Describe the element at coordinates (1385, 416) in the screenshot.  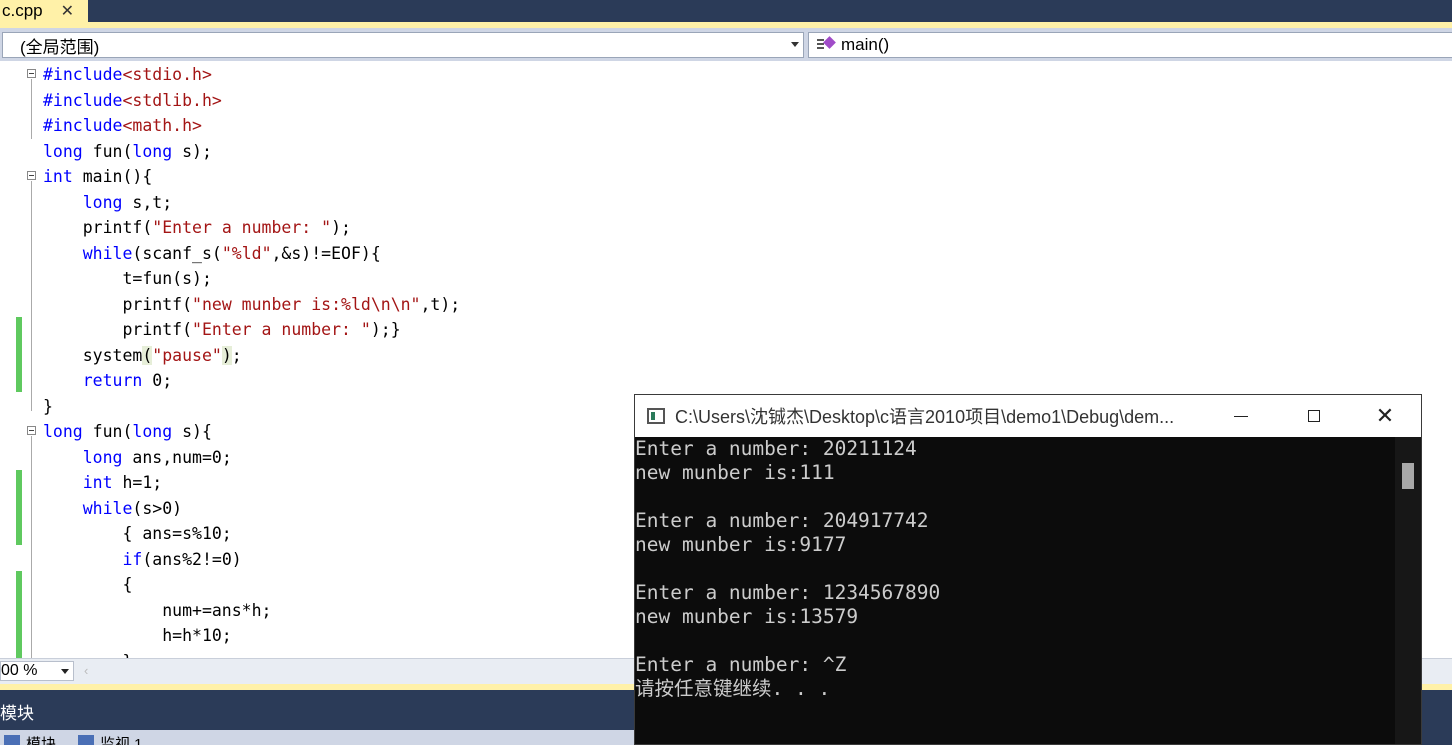
I see `close-button: ✕` at that location.